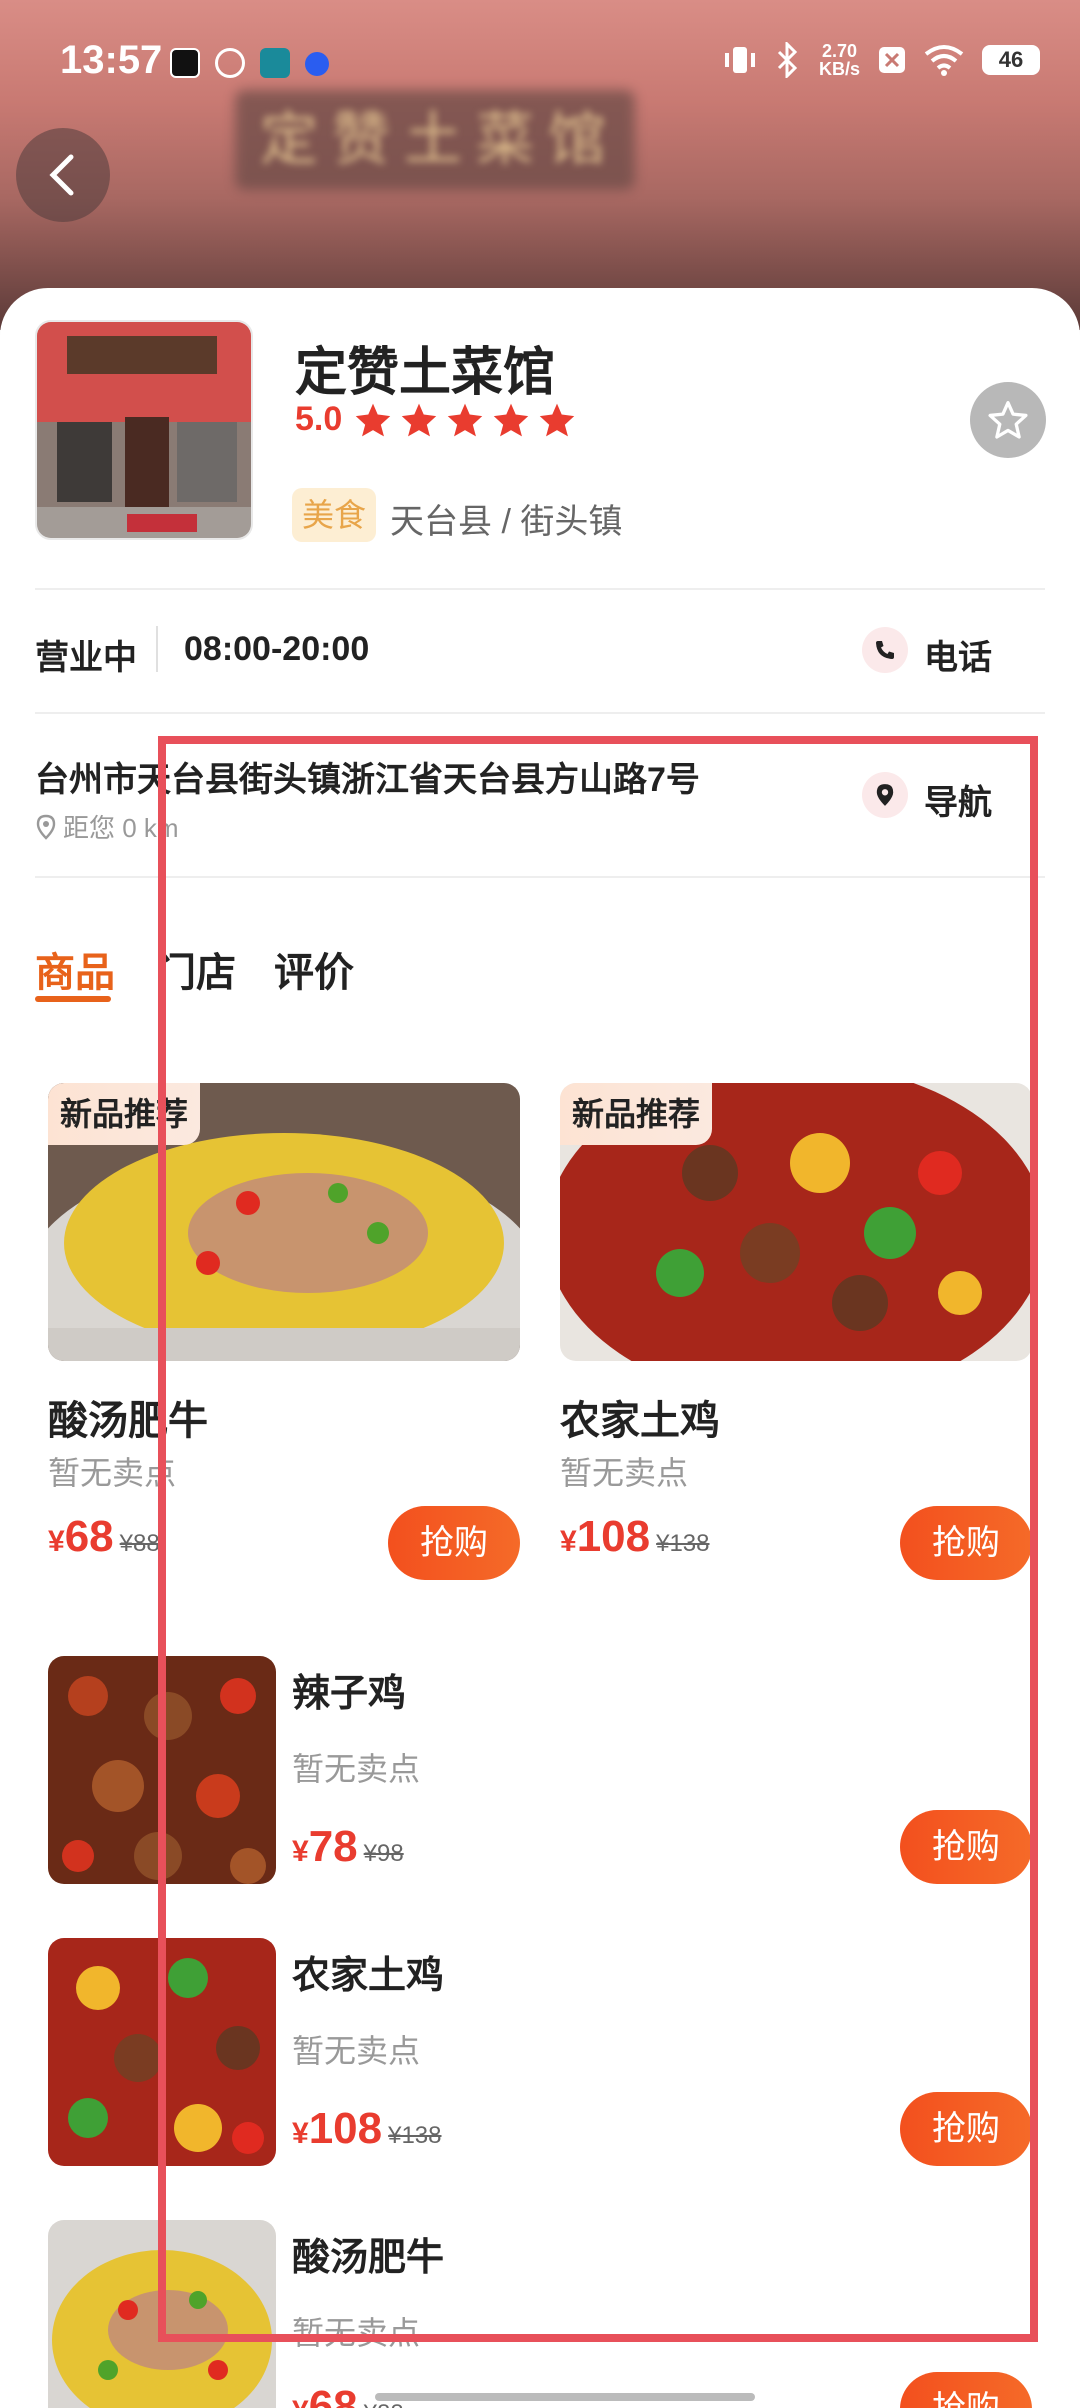 This screenshot has height=2408, width=1080. I want to click on chevron-left-icon, so click(61, 175).